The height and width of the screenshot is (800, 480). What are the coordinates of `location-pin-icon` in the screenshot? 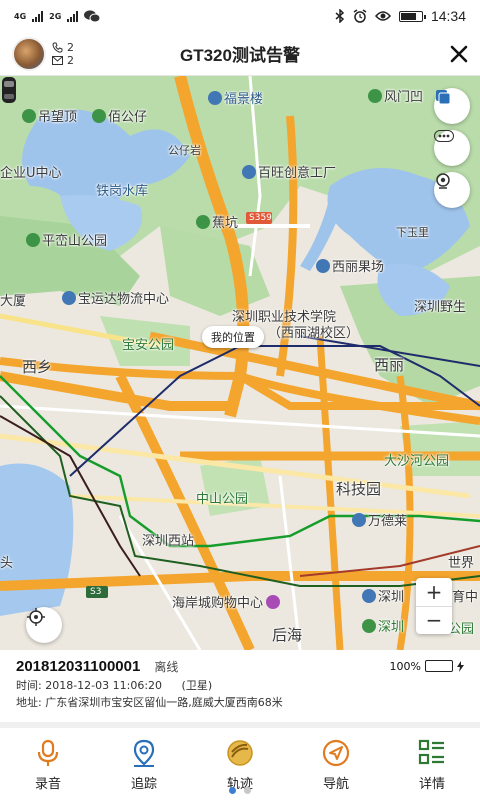 It's located at (144, 753).